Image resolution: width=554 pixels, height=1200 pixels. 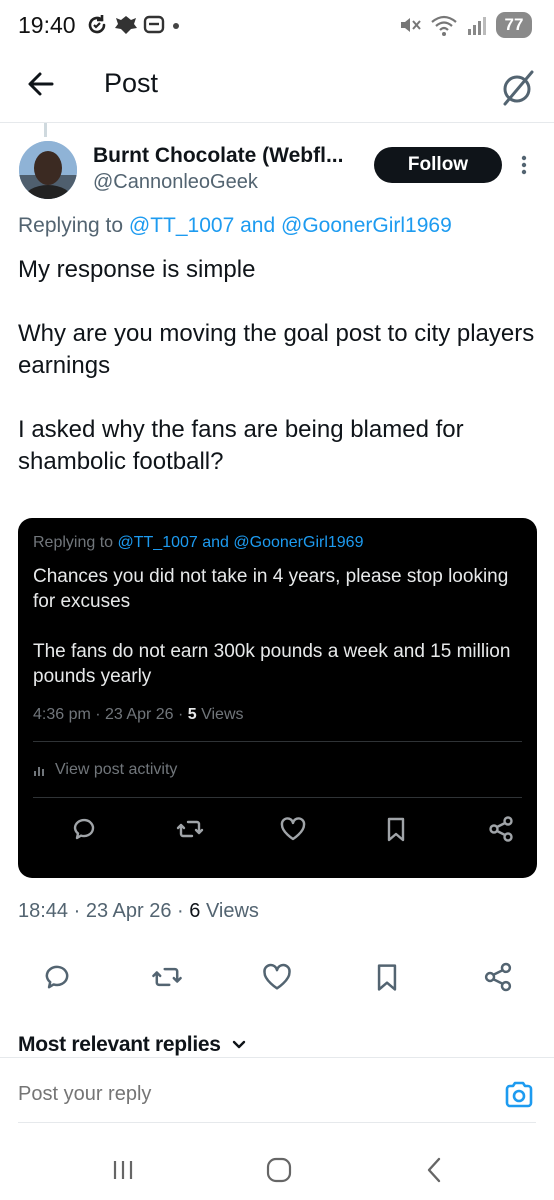 I want to click on repost-button, so click(x=167, y=977).